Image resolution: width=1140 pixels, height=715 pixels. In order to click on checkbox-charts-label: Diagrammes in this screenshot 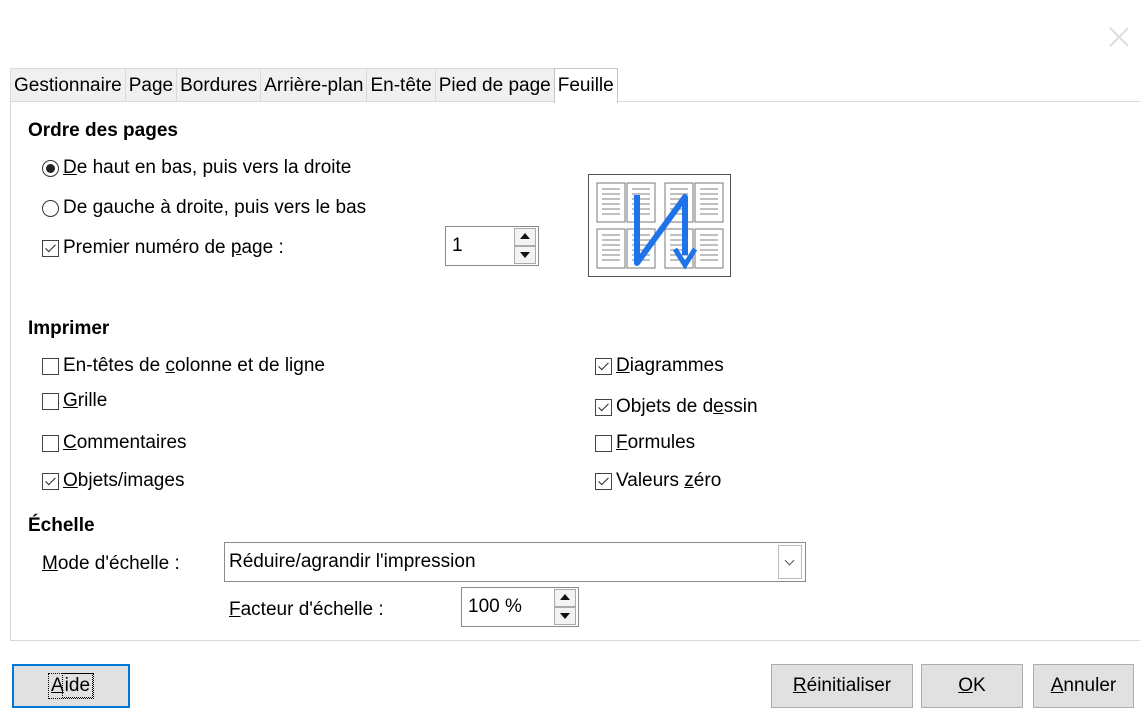, I will do `click(670, 365)`.